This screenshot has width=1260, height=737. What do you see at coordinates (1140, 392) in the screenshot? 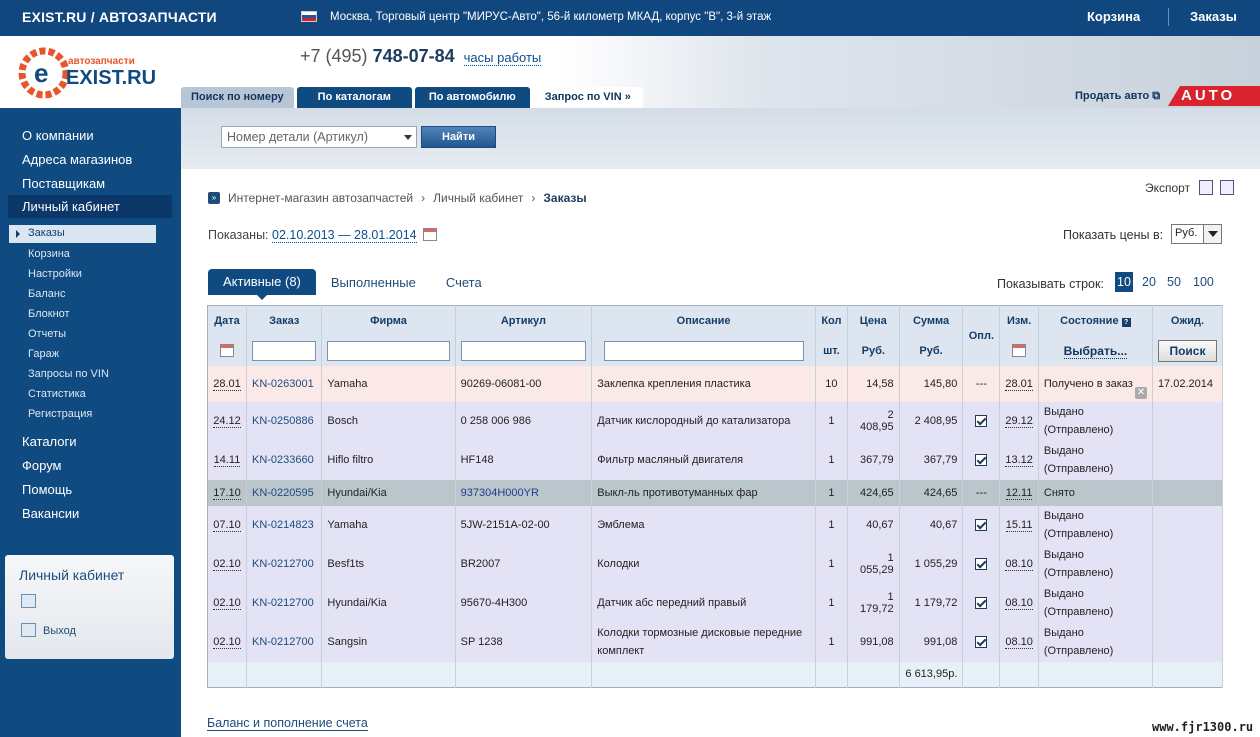
I see `close-icon: ✕` at bounding box center [1140, 392].